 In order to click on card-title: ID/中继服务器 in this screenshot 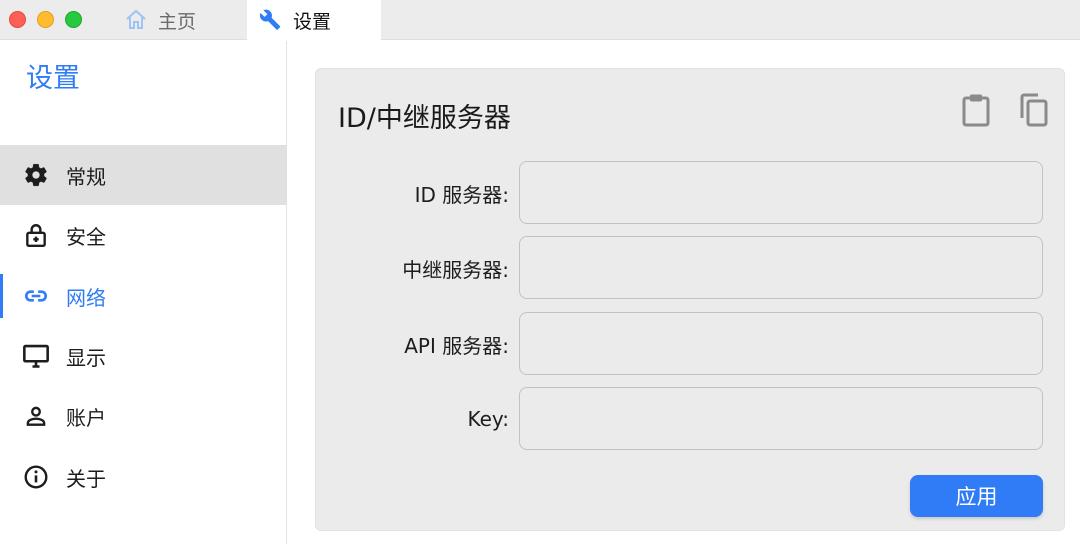, I will do `click(424, 118)`.